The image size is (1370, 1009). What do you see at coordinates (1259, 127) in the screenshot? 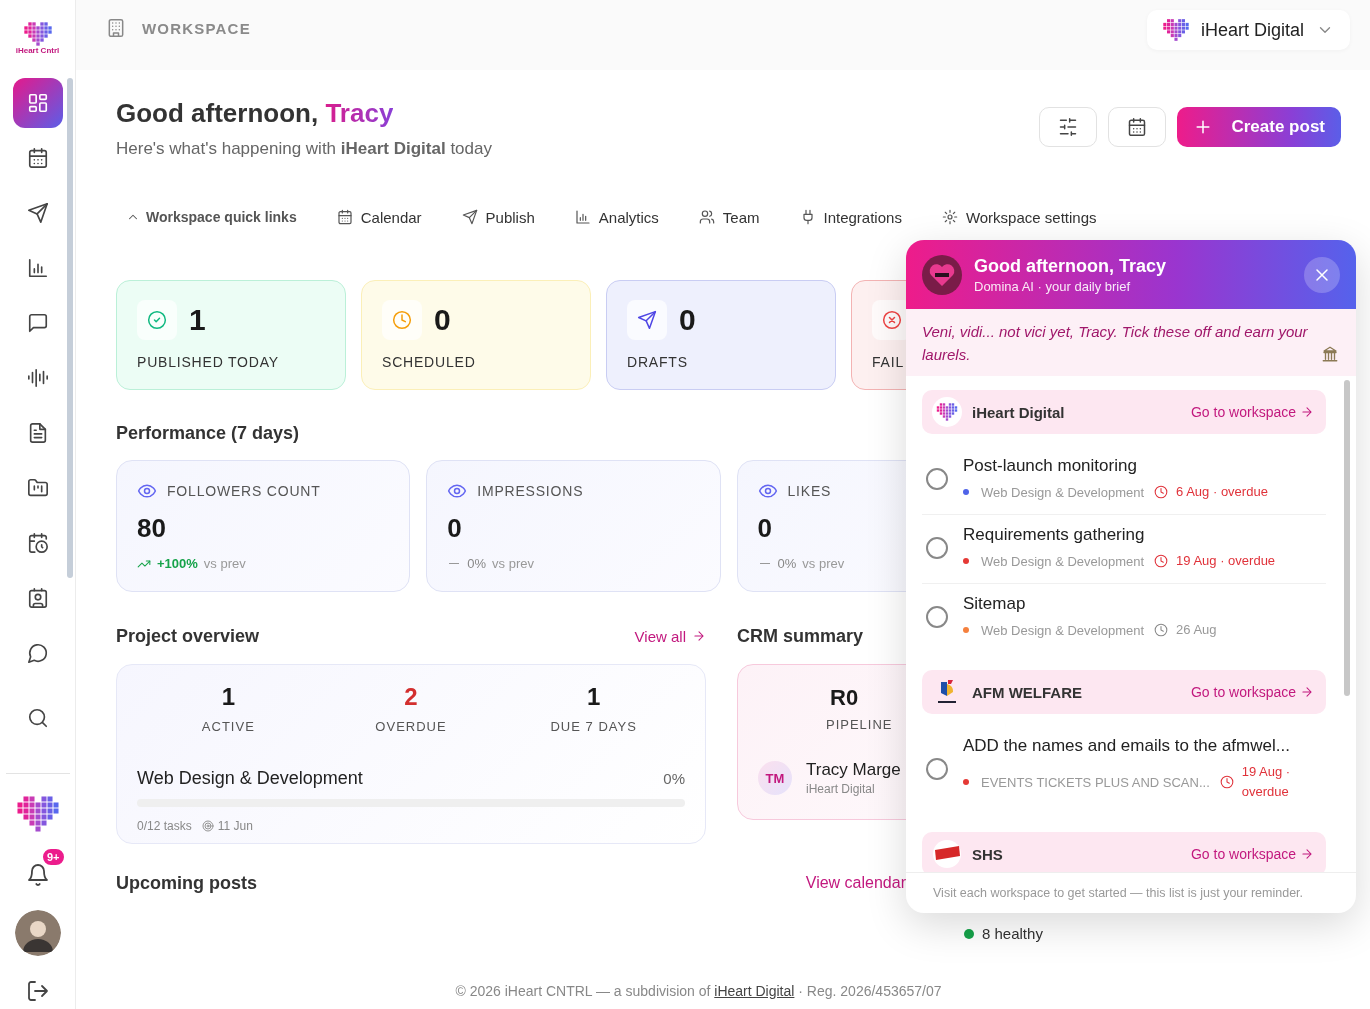
I see `create-post-button: Create post` at bounding box center [1259, 127].